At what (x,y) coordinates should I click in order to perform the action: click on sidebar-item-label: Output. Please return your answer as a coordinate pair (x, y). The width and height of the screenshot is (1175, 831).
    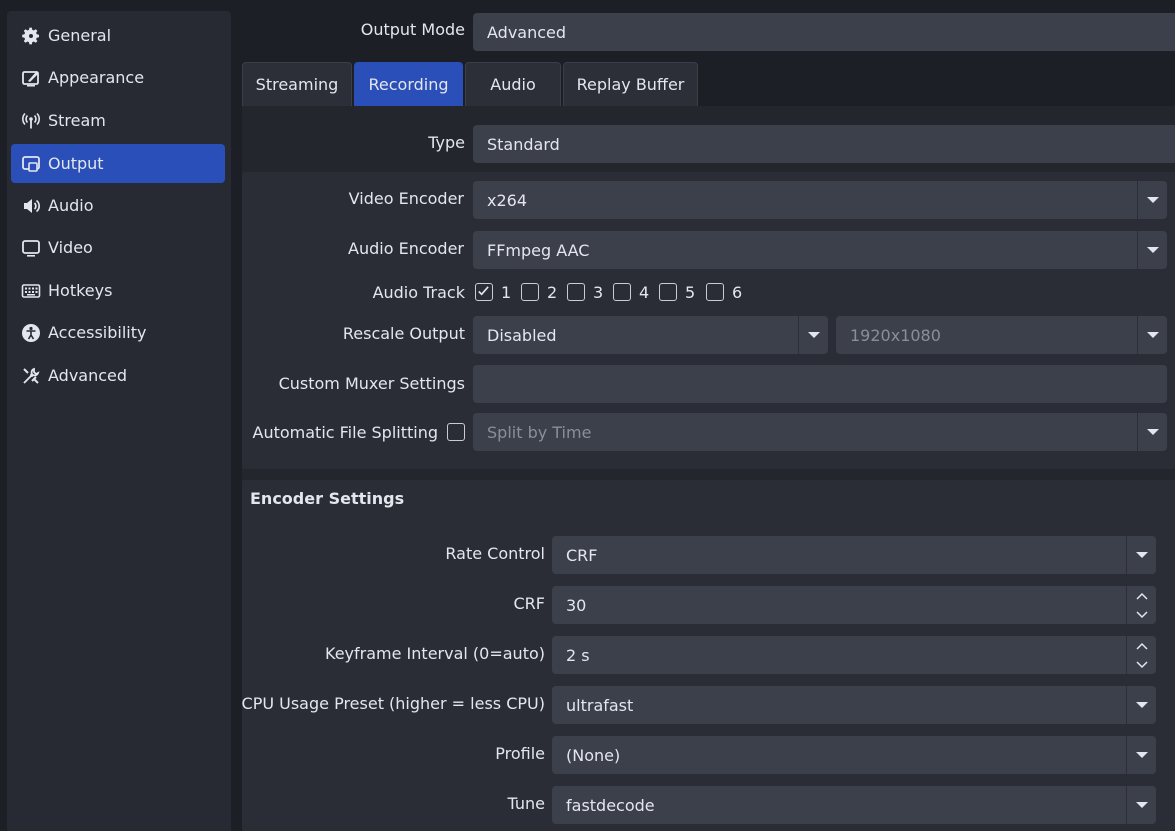
    Looking at the image, I should click on (76, 163).